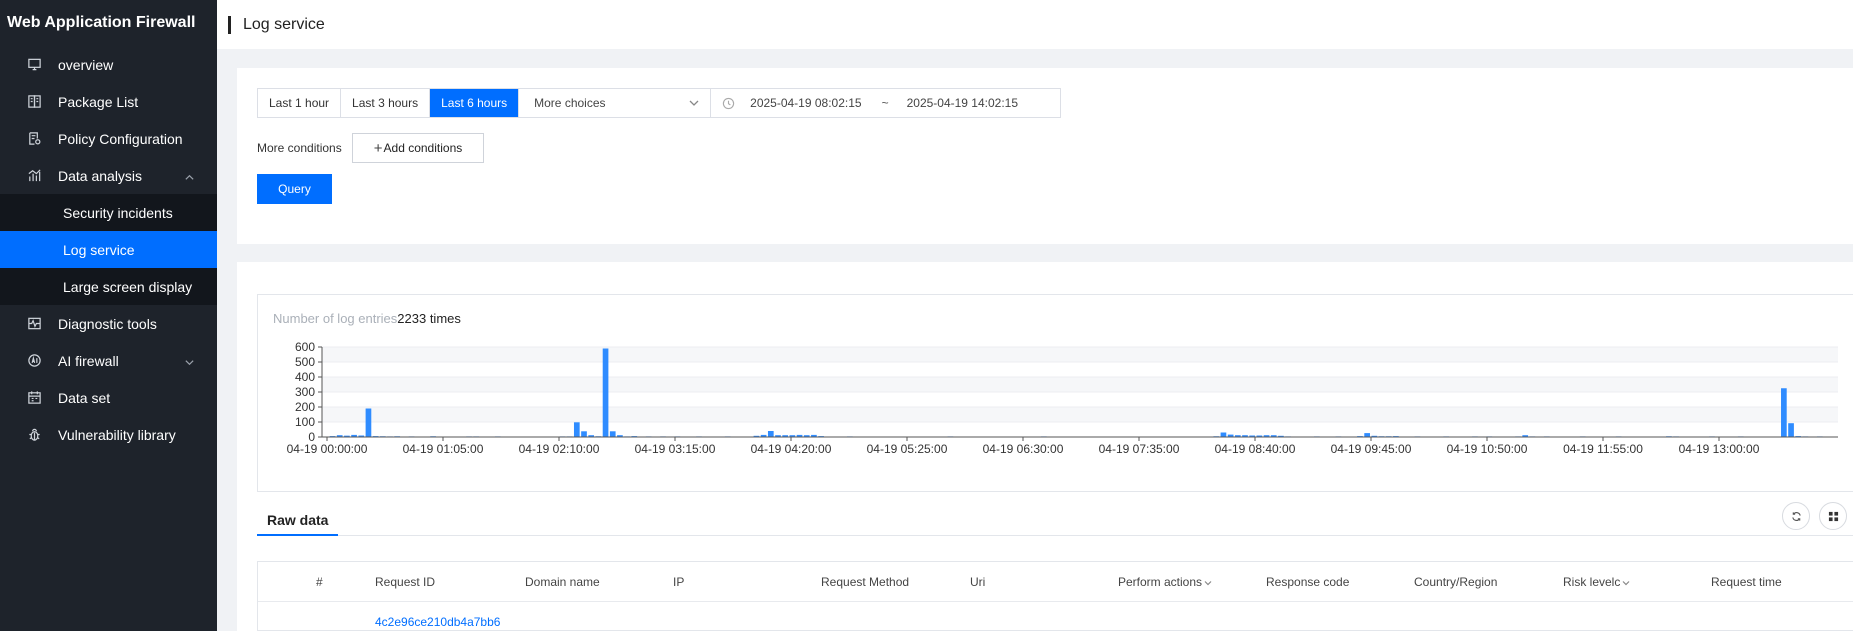 The width and height of the screenshot is (1853, 631). Describe the element at coordinates (675, 449) in the screenshot. I see `x-tick-label: 04-19 03:15:00` at that location.